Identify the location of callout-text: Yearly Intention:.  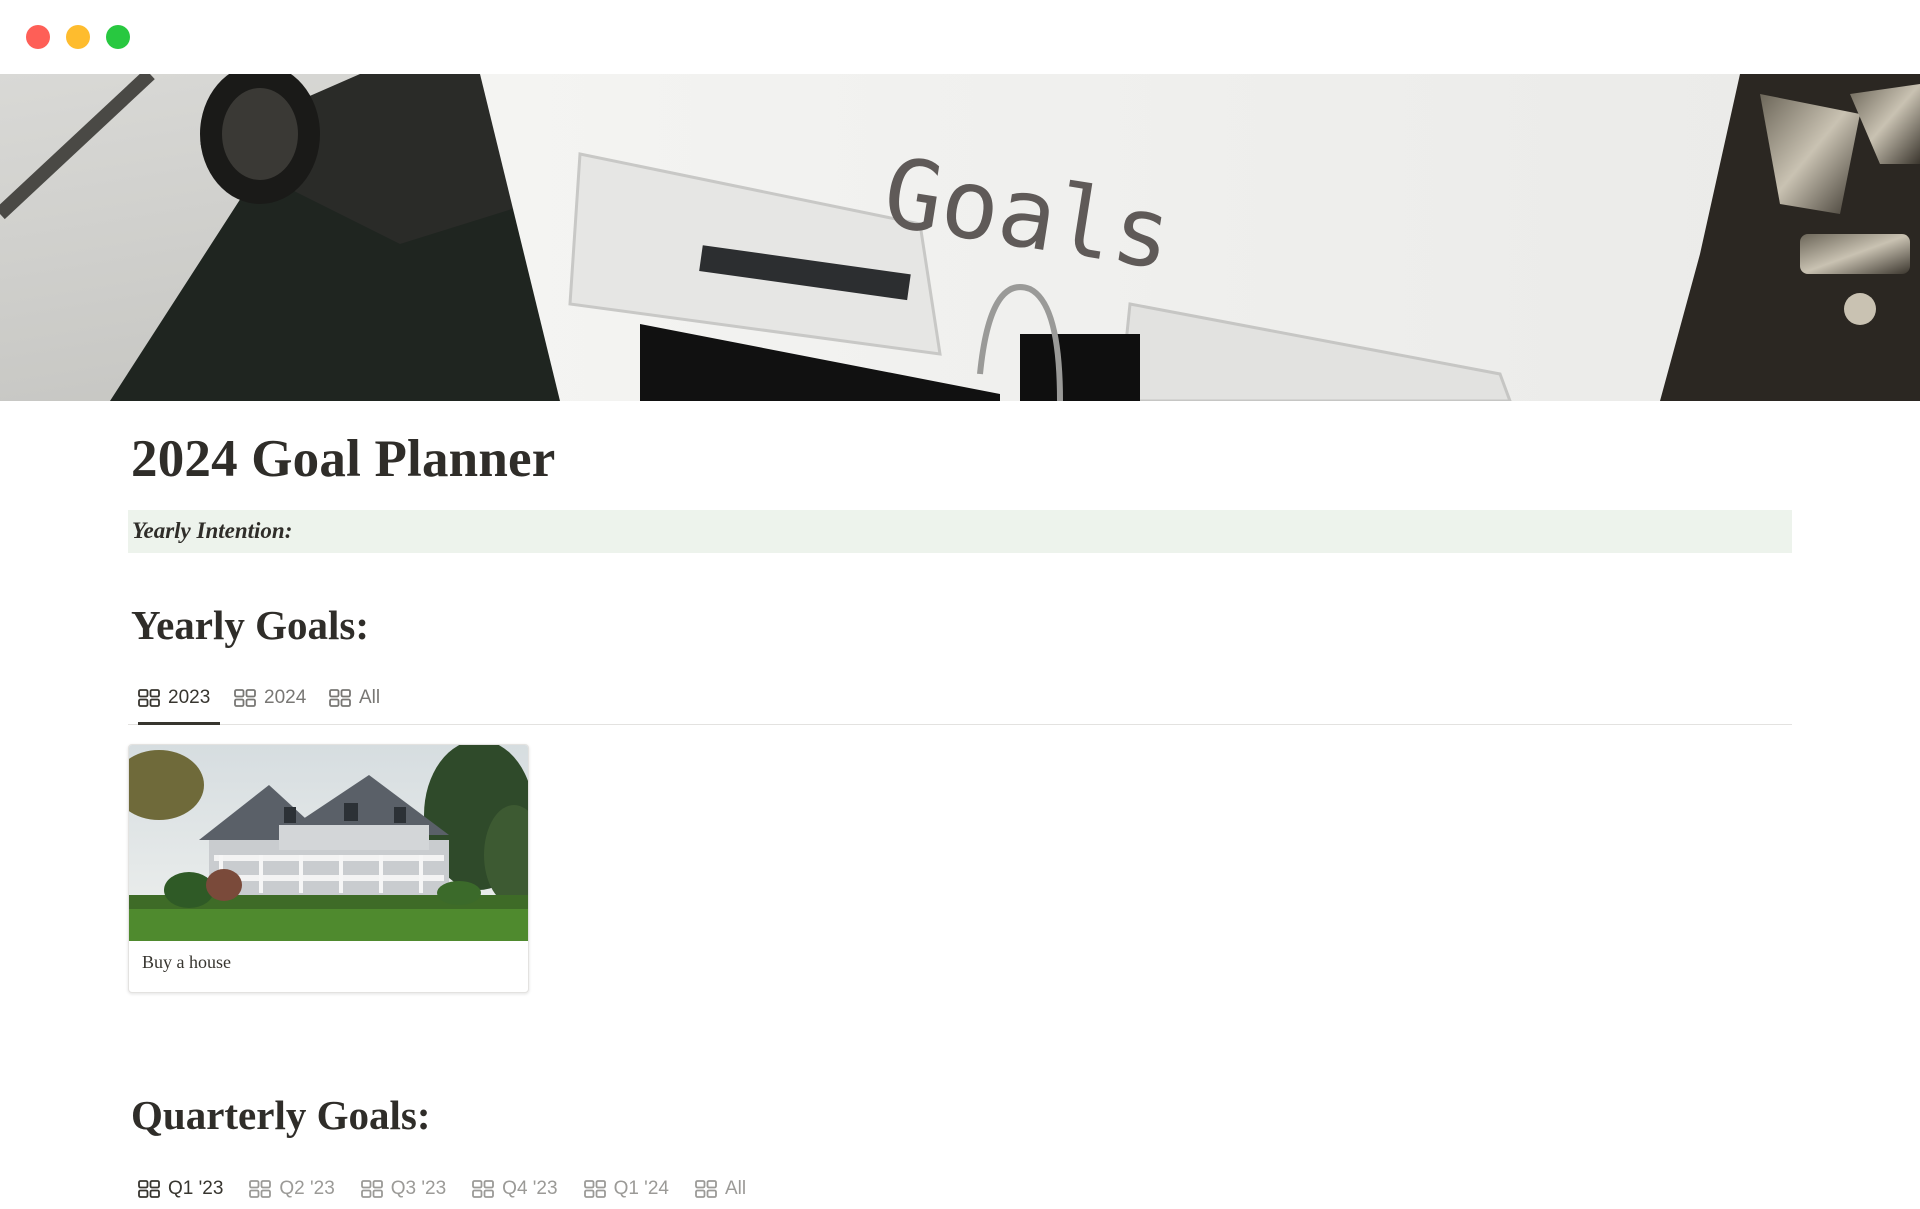
(212, 531).